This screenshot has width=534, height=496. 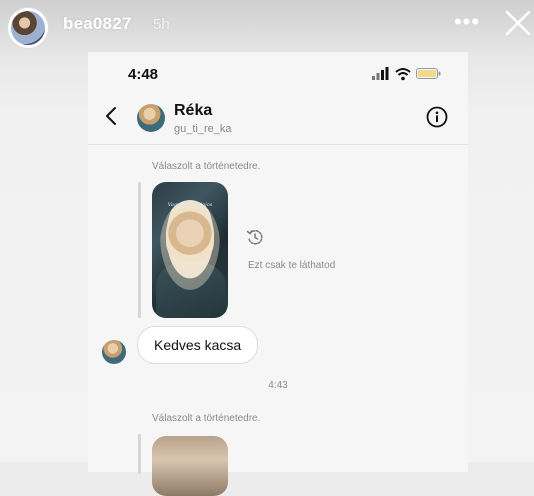 I want to click on close-icon, so click(x=518, y=23).